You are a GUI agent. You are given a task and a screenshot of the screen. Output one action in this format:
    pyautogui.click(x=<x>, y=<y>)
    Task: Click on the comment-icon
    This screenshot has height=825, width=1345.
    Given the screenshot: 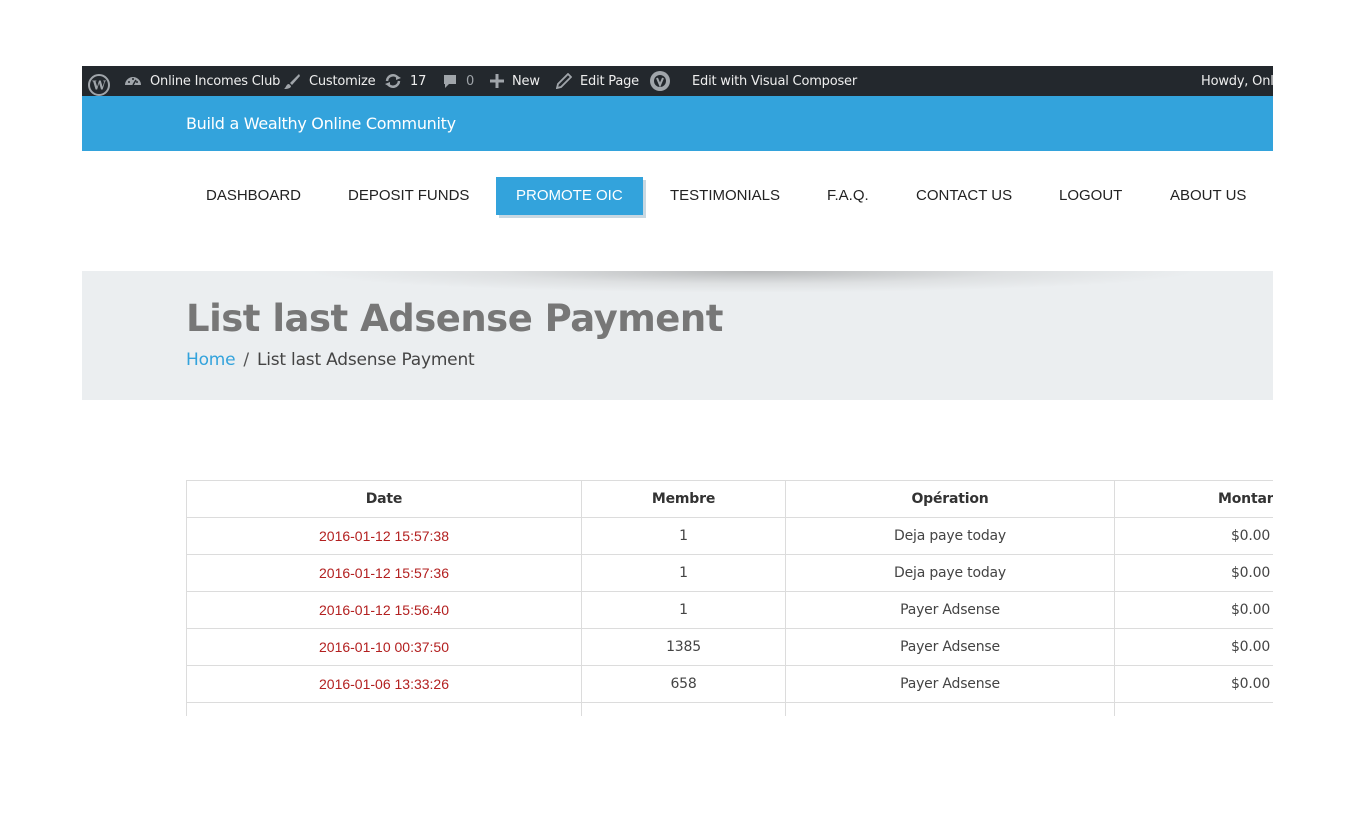 What is the action you would take?
    pyautogui.click(x=450, y=81)
    